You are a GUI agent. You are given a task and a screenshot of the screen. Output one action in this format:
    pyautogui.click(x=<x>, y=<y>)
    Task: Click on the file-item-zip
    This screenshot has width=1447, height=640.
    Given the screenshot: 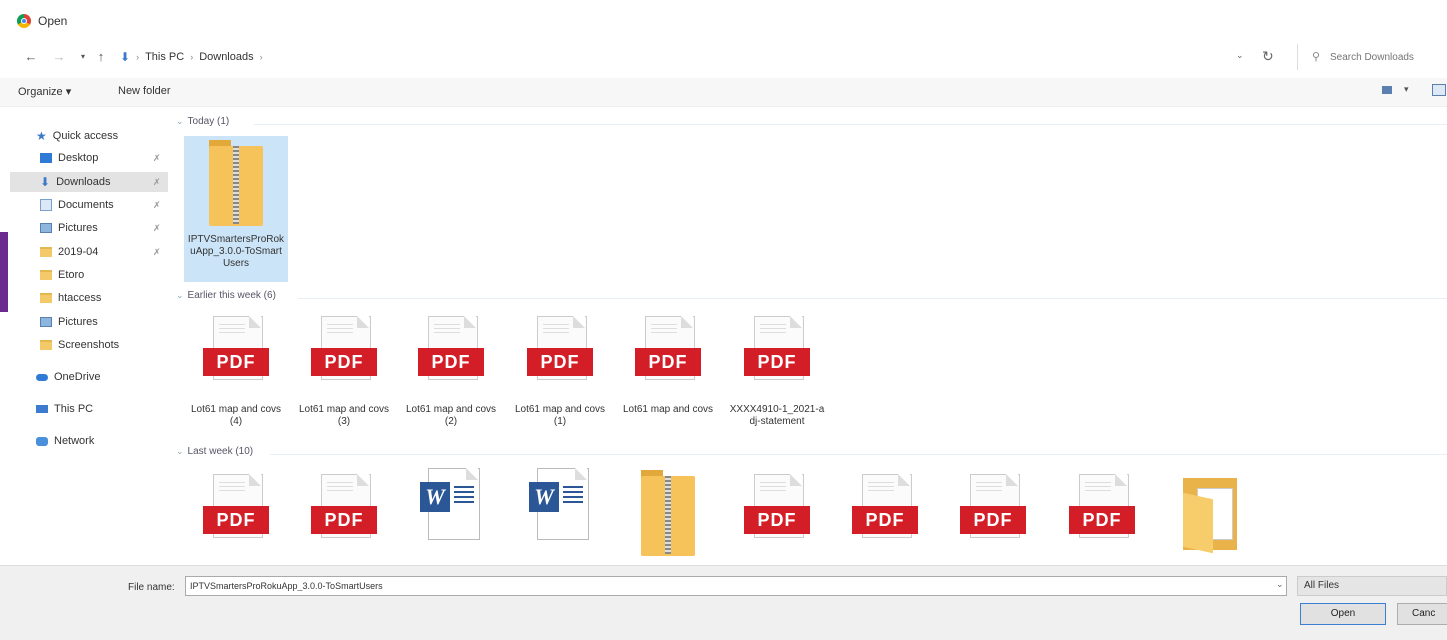 What is the action you would take?
    pyautogui.click(x=668, y=514)
    